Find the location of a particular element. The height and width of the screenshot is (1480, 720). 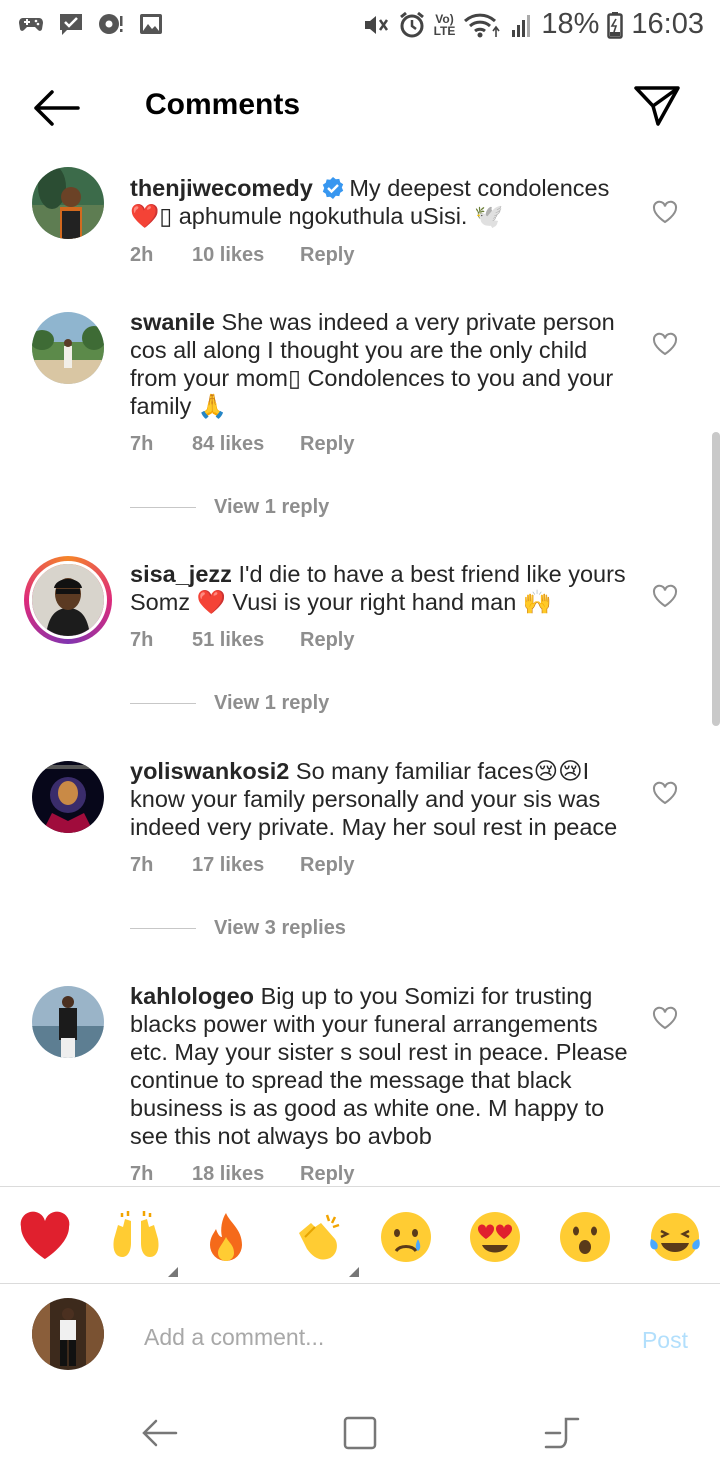

comment-meta: 7h 84 likes Reply is located at coordinates (242, 444).